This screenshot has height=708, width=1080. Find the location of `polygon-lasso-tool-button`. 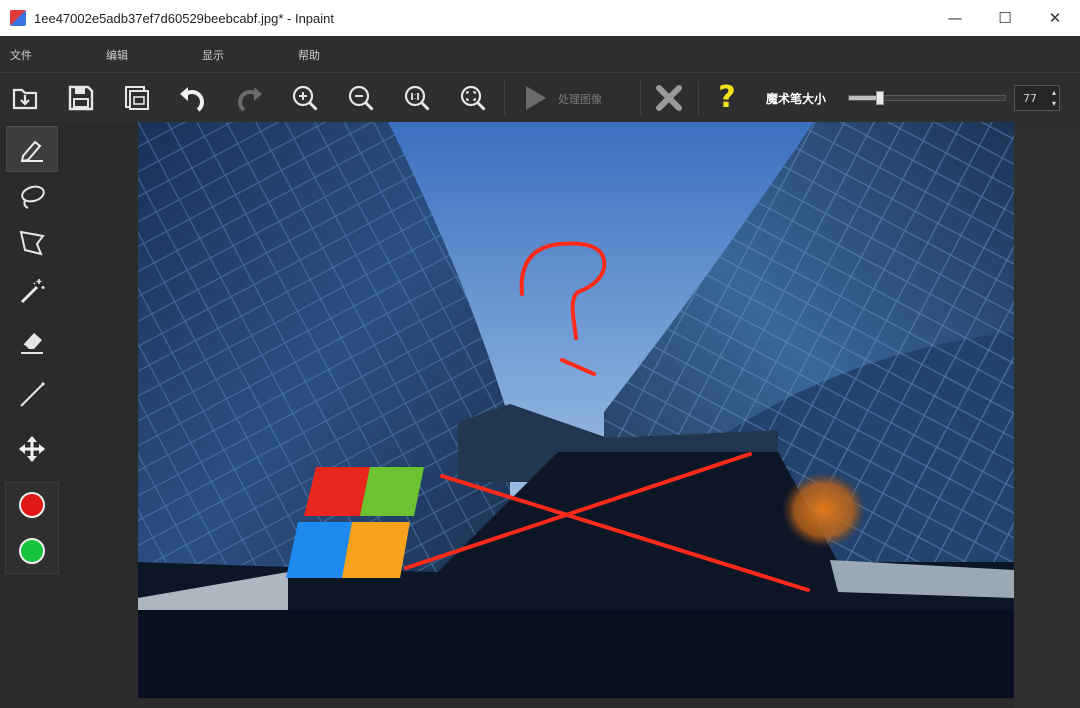

polygon-lasso-tool-button is located at coordinates (32, 243).